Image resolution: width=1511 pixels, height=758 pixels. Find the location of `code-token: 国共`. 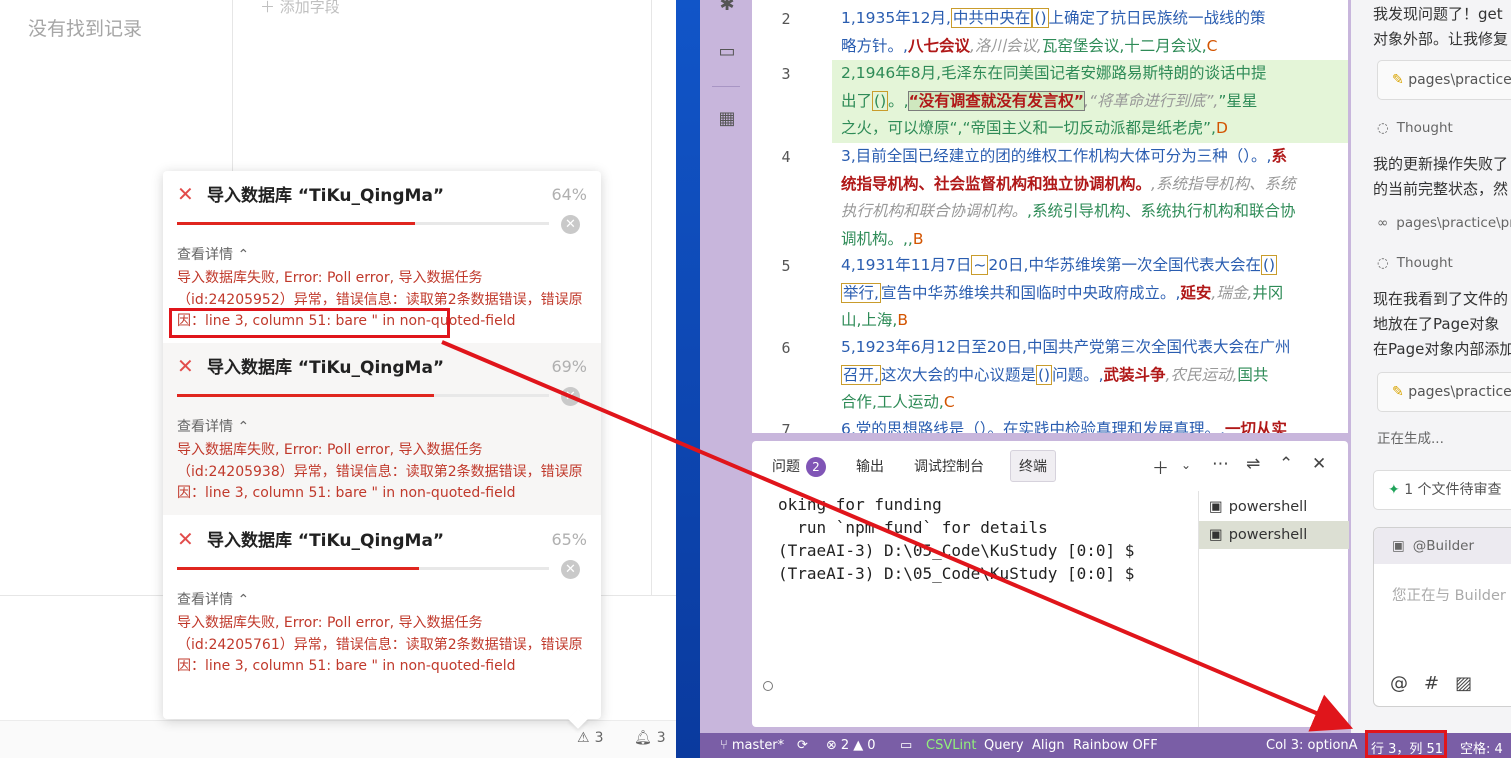

code-token: 国共 is located at coordinates (1253, 374).